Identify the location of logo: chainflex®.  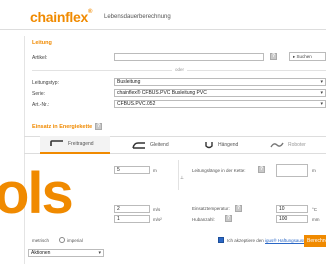
(61, 17).